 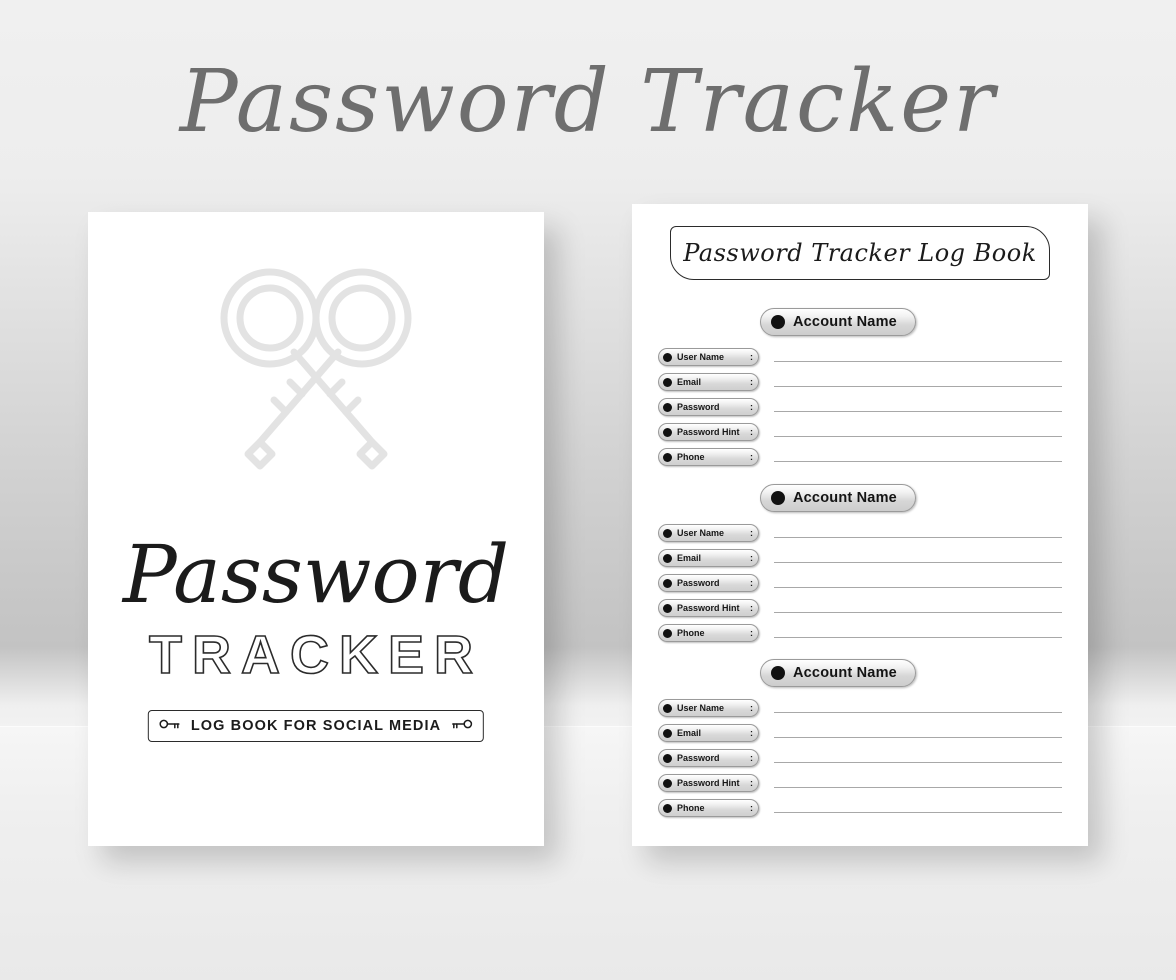 I want to click on page-title: Password Tracker, so click(x=588, y=102).